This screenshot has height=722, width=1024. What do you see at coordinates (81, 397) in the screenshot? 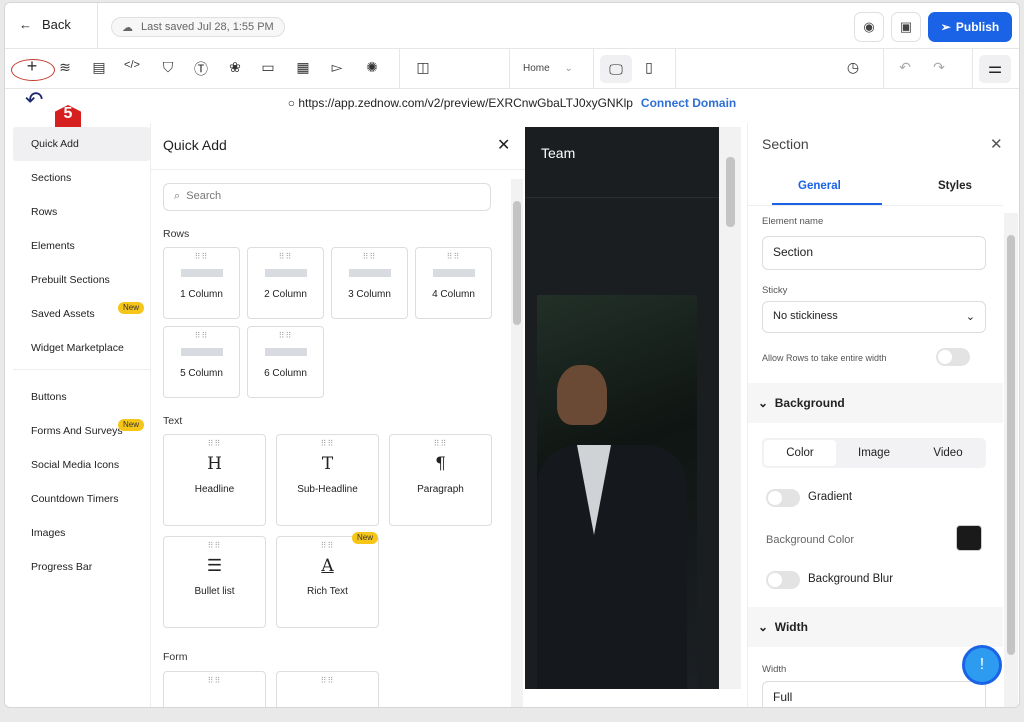
I see `sidebar-item-buttons: Buttons` at bounding box center [81, 397].